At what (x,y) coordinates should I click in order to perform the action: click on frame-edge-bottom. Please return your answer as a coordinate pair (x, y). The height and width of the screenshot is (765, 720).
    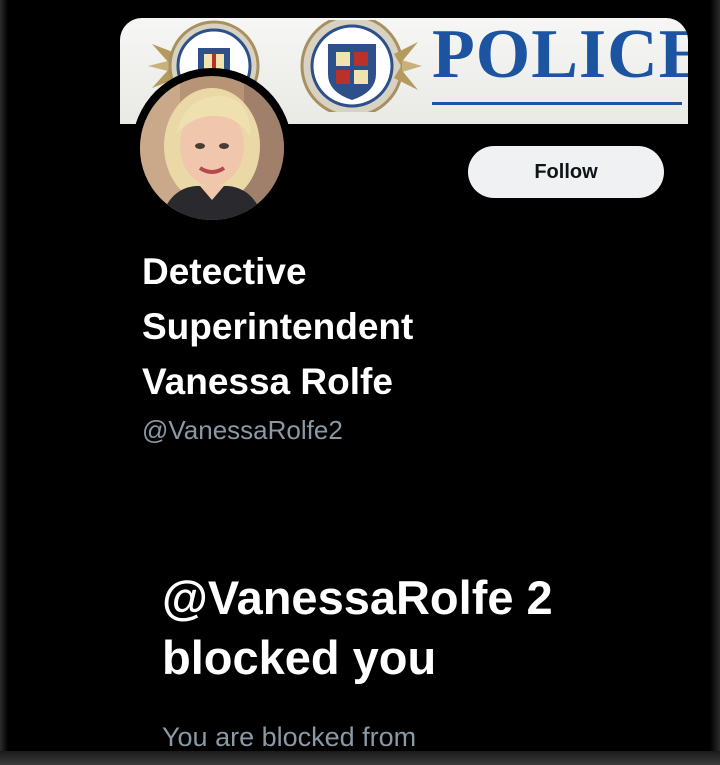
    Looking at the image, I should click on (360, 758).